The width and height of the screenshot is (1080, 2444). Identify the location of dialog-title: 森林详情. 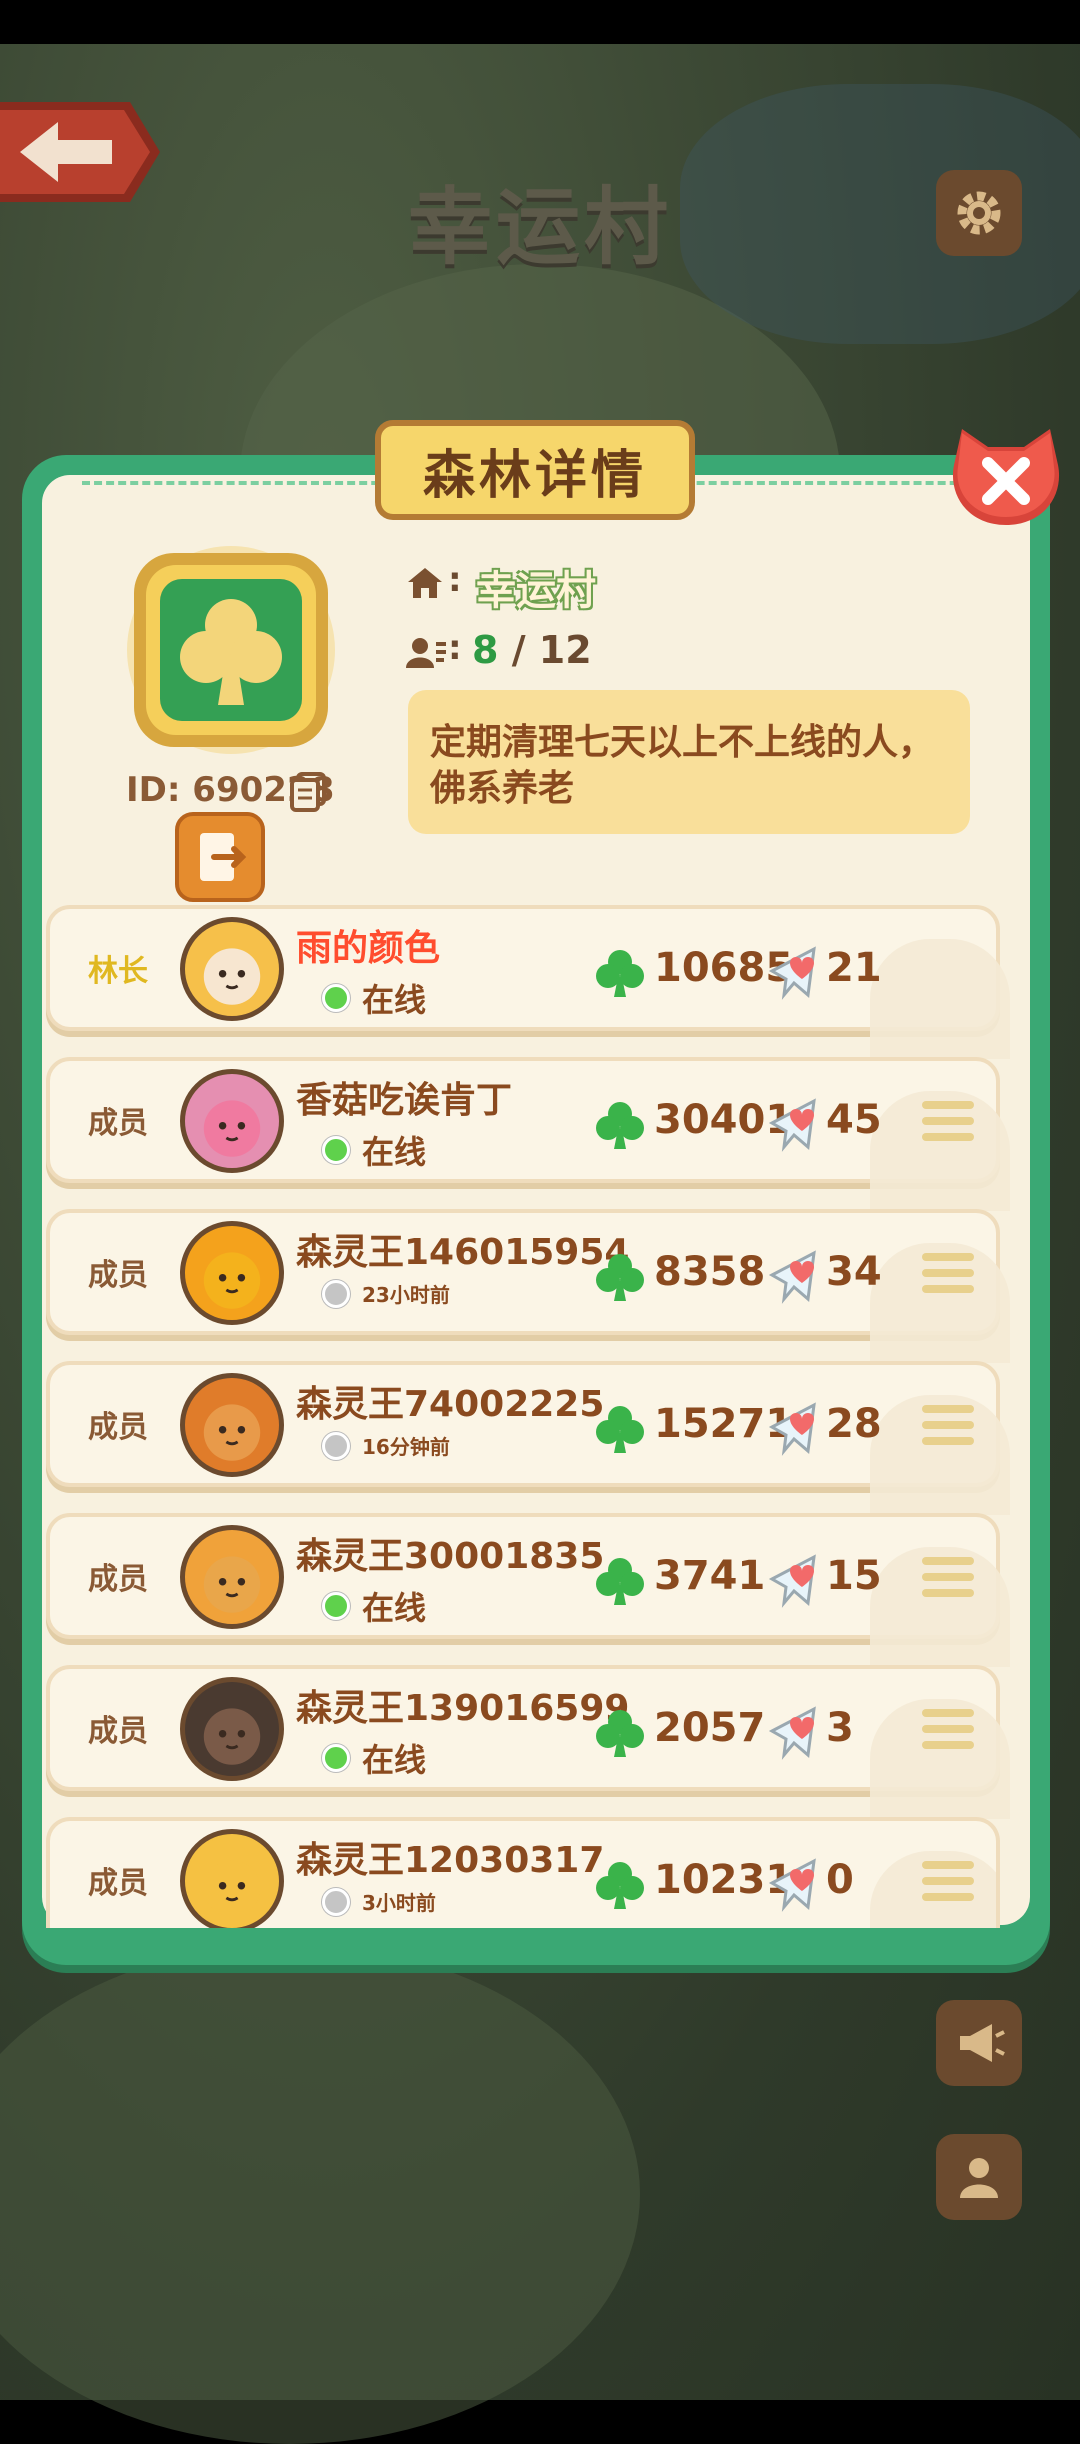
(535, 470).